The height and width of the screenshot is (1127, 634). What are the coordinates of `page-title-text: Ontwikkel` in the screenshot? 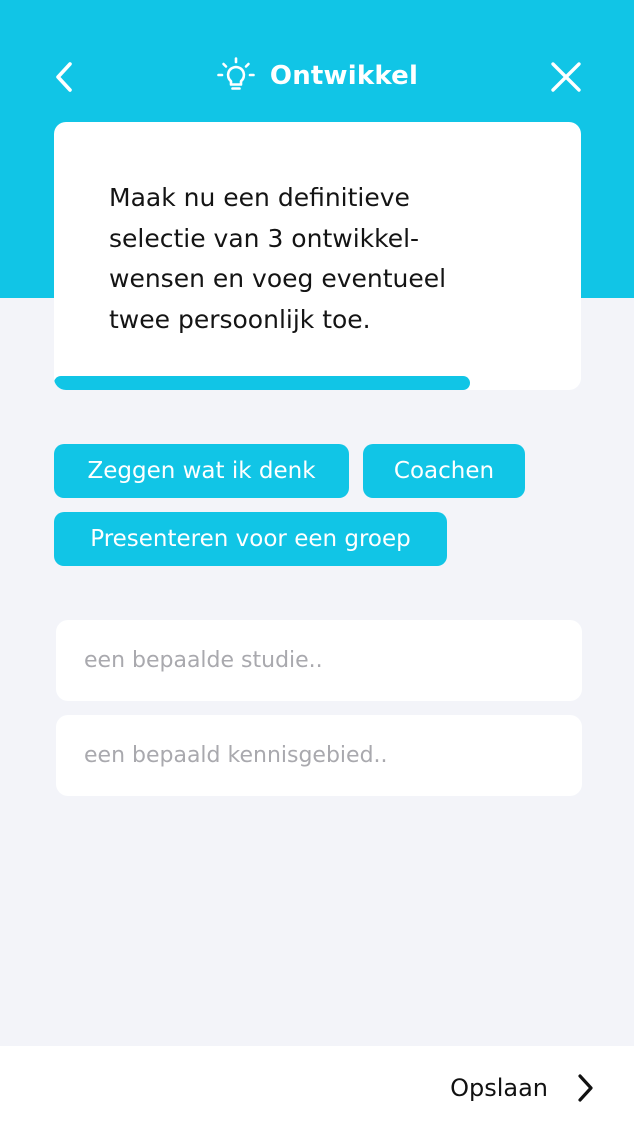 It's located at (344, 76).